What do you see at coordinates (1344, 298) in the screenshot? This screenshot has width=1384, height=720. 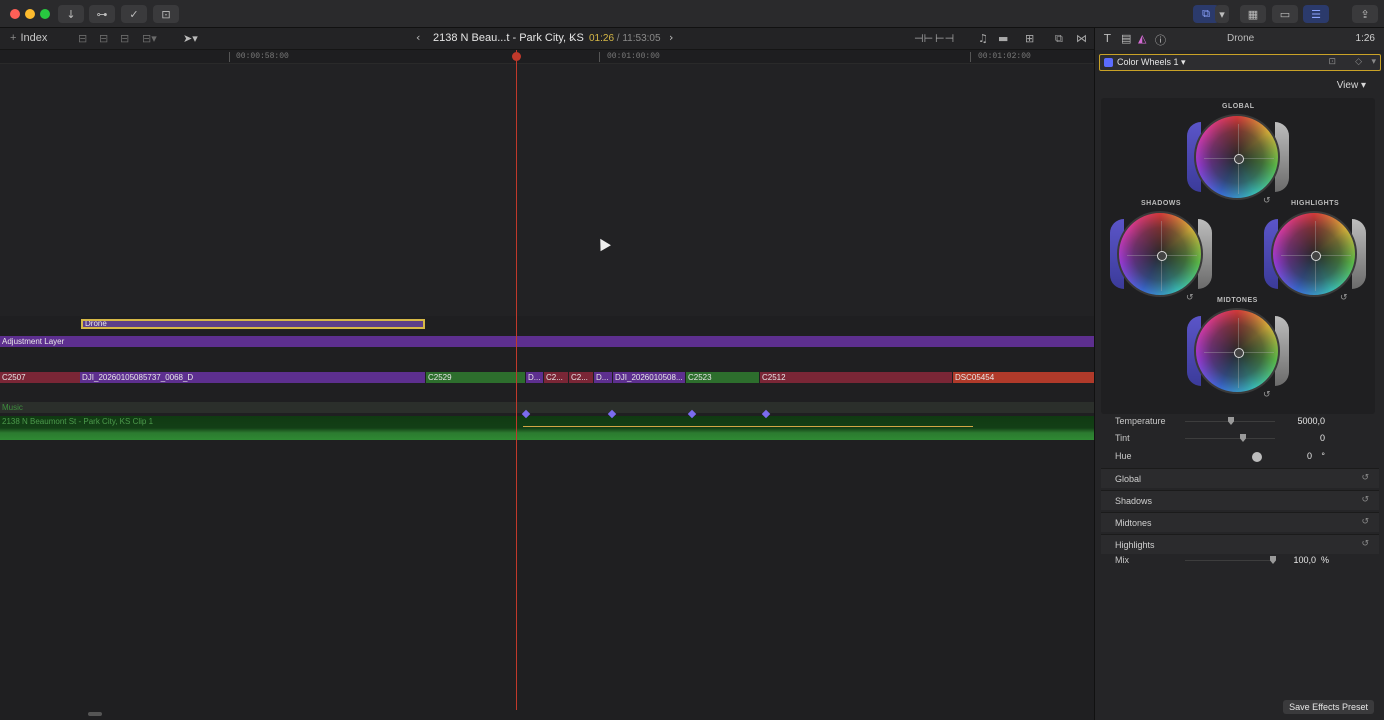 I see `highlights-reset-icon: ↺` at bounding box center [1344, 298].